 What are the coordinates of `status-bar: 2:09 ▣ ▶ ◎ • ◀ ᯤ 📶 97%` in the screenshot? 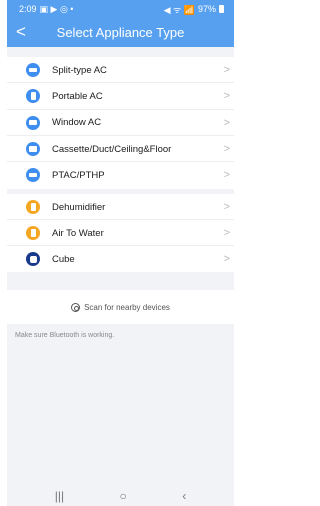 It's located at (120, 9).